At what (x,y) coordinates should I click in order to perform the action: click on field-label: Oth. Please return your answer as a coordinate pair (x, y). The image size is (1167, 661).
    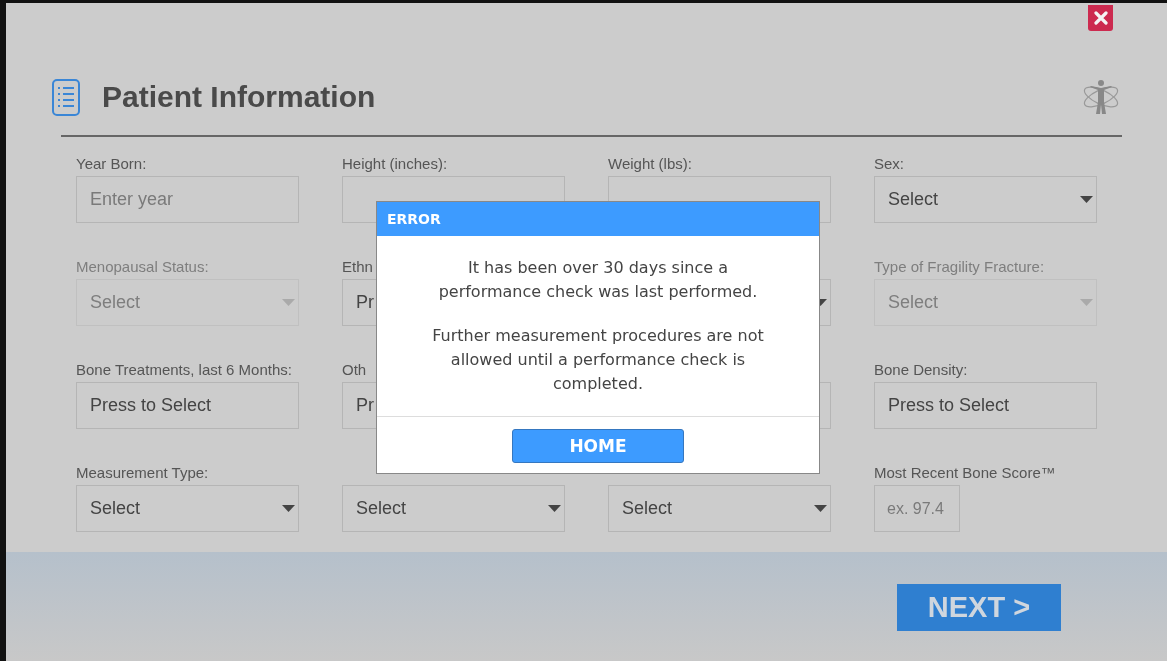
    Looking at the image, I should click on (354, 370).